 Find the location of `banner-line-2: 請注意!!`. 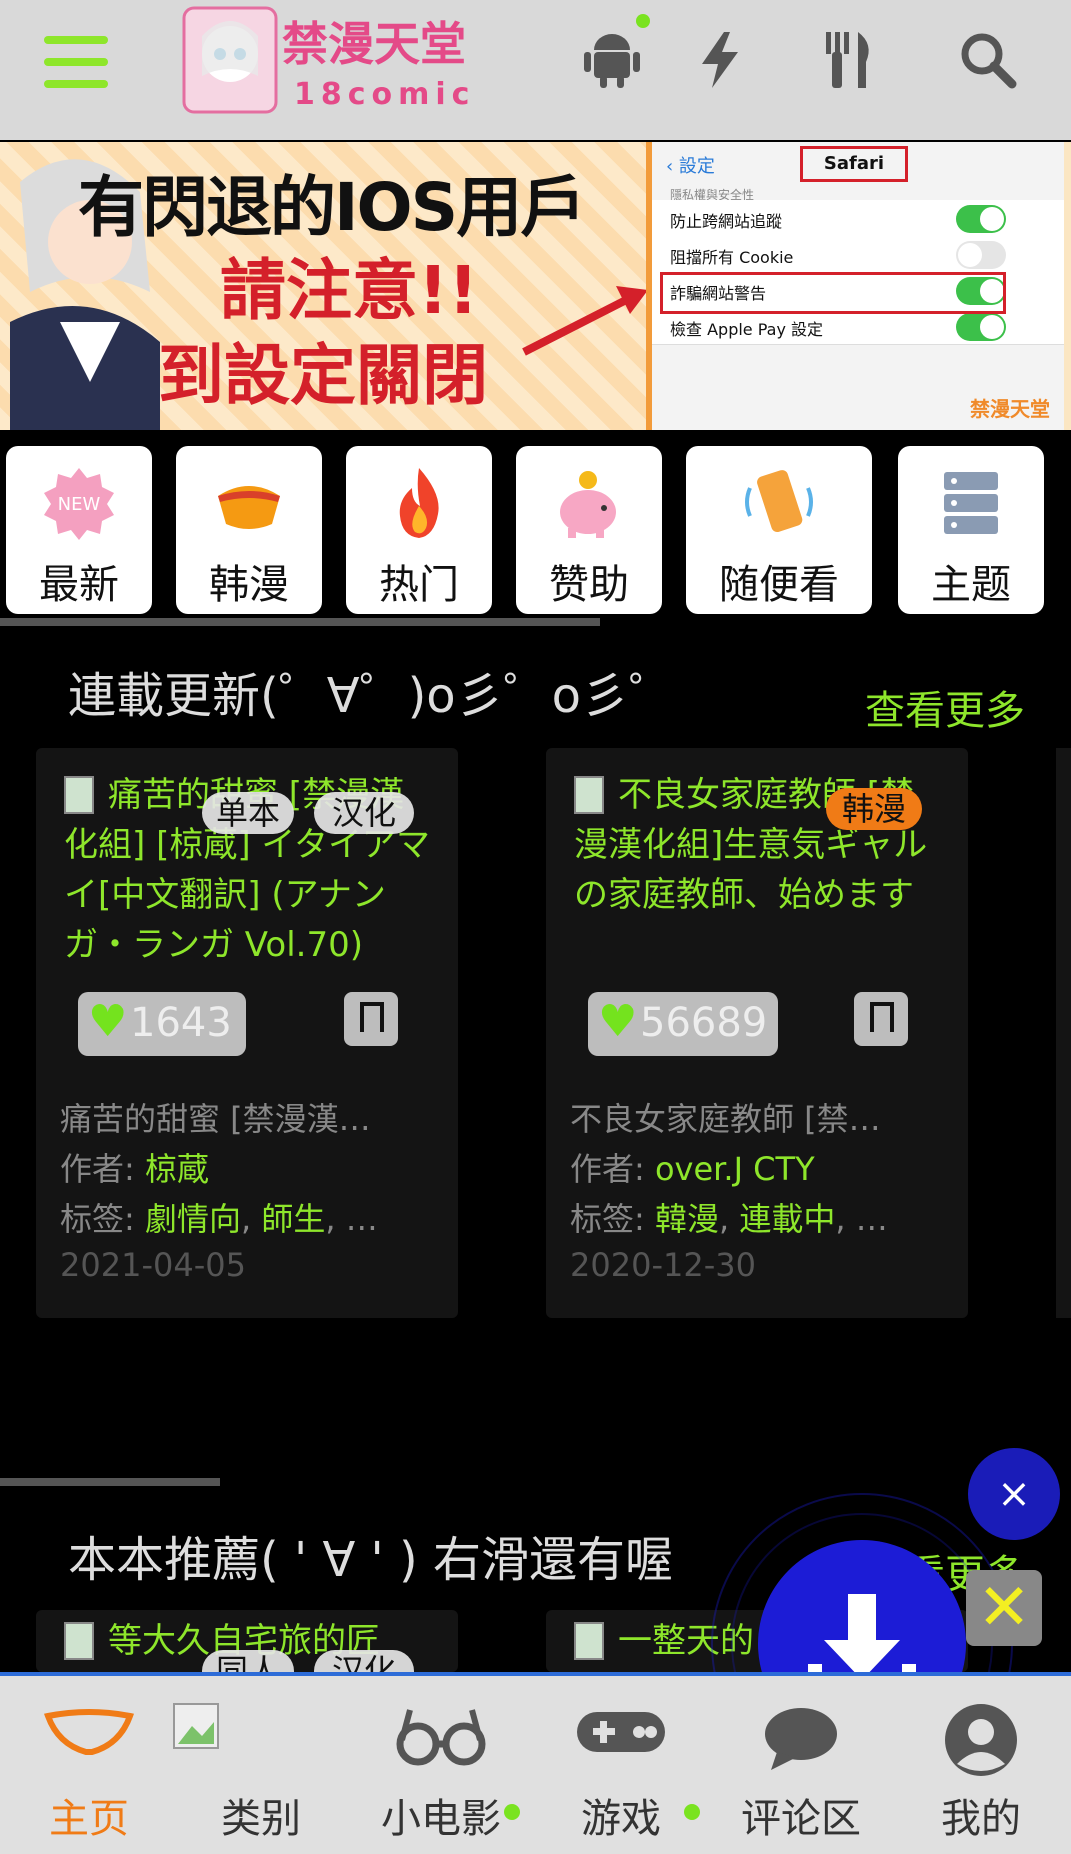

banner-line-2: 請注意!! is located at coordinates (349, 290).